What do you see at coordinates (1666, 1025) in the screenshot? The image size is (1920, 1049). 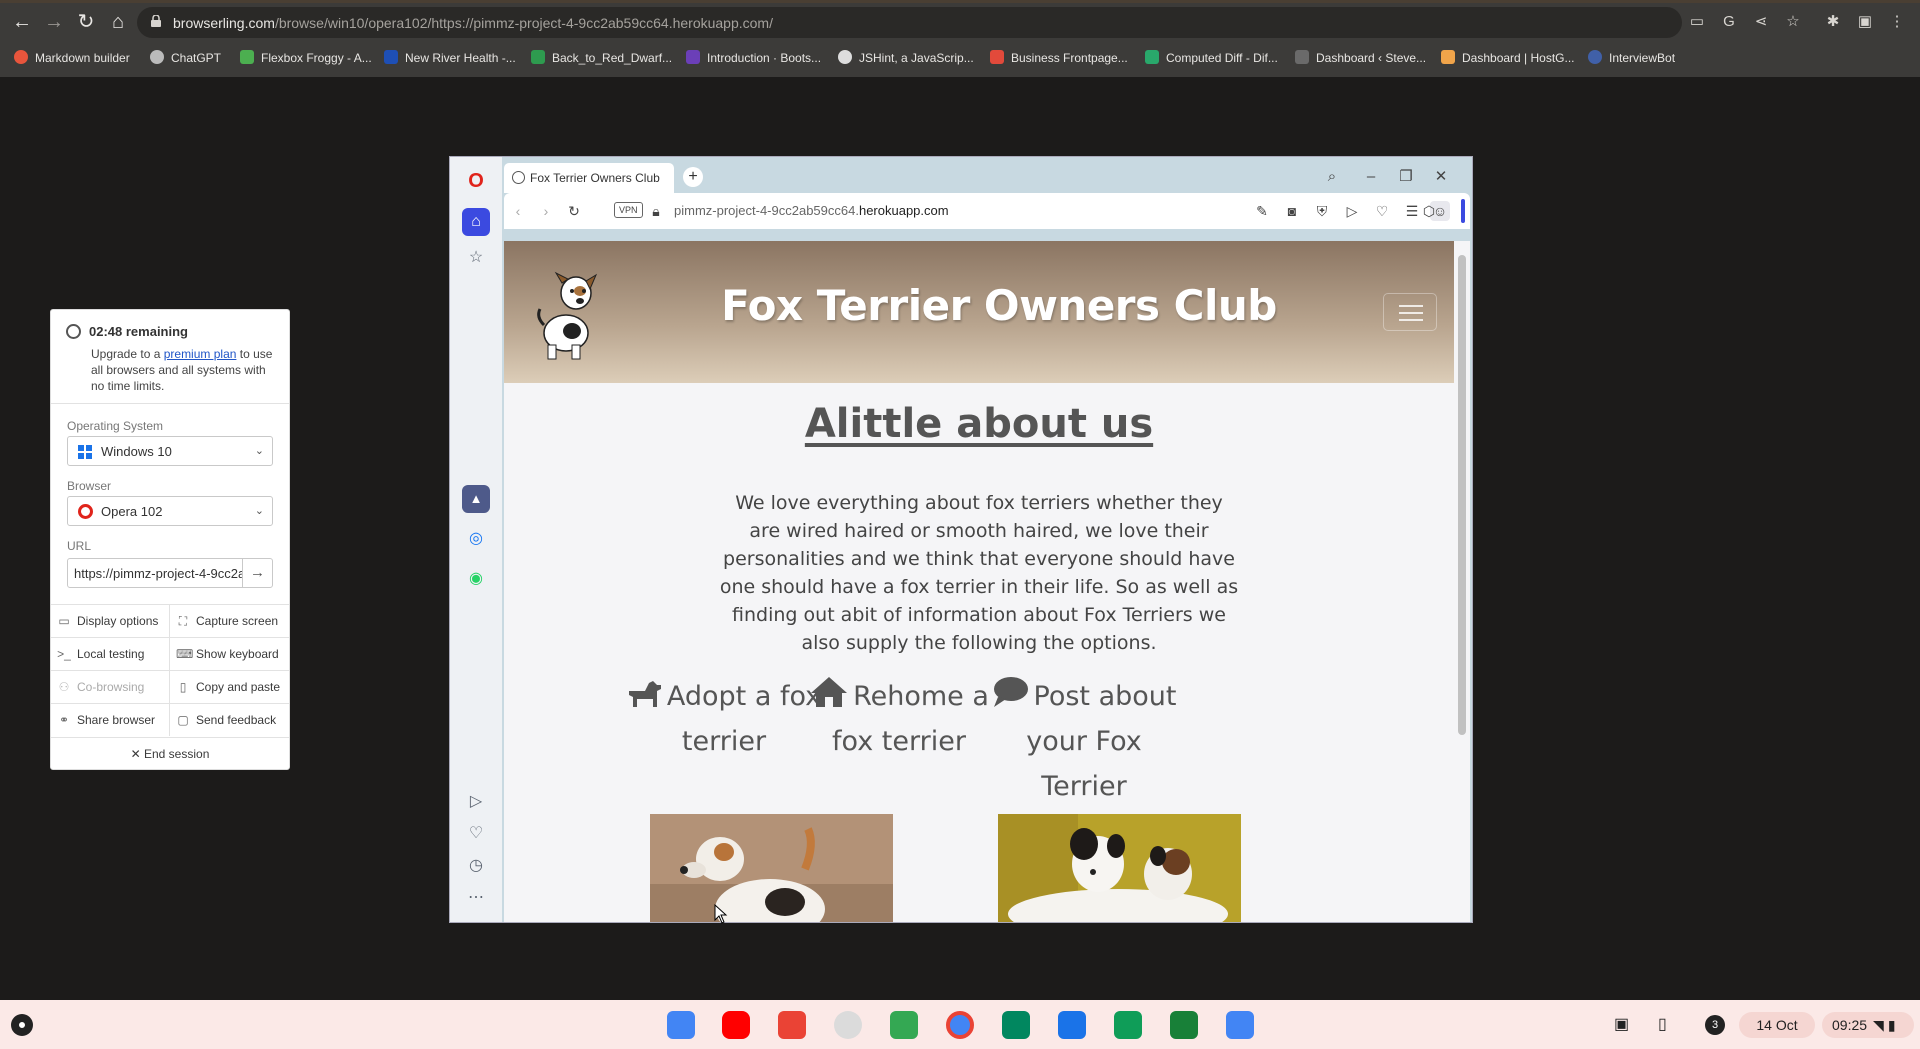 I see `phone-icon: ▯` at bounding box center [1666, 1025].